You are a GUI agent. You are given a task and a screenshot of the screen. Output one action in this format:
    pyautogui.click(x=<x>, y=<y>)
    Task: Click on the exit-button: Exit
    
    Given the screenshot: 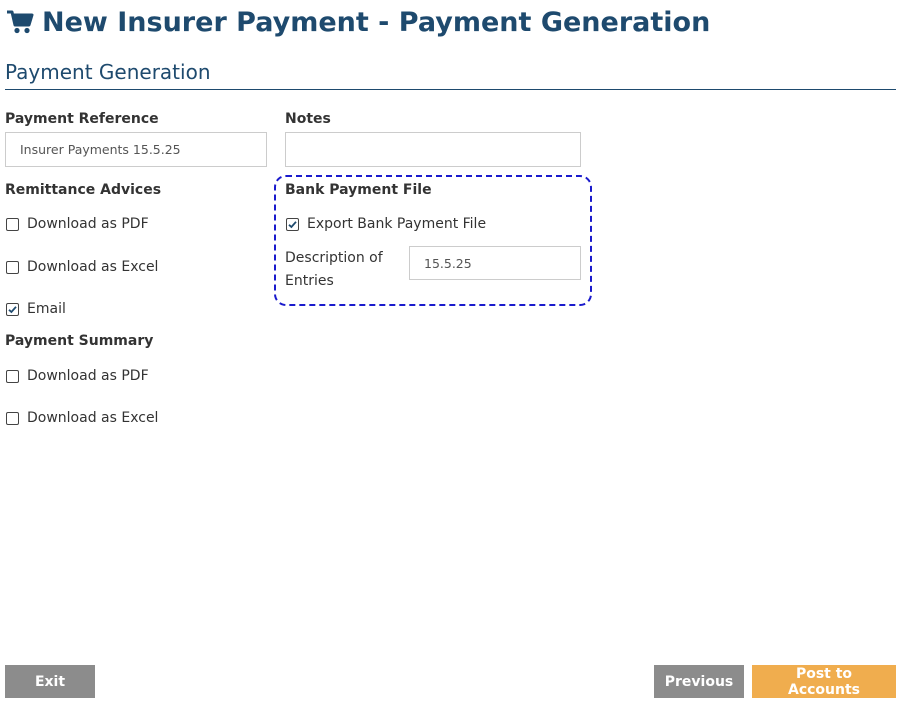 What is the action you would take?
    pyautogui.click(x=50, y=681)
    